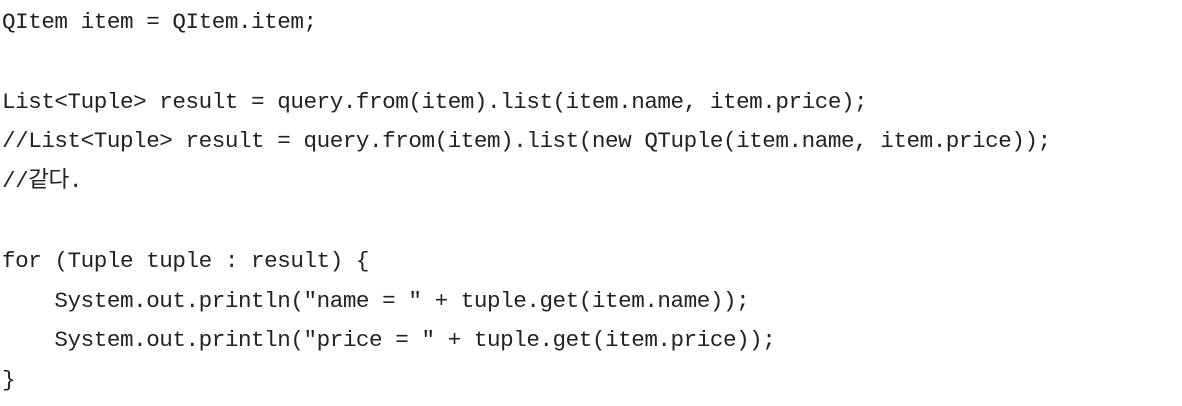  Describe the element at coordinates (159, 22) in the screenshot. I see `code-line: QItem item = QItem.item;` at that location.